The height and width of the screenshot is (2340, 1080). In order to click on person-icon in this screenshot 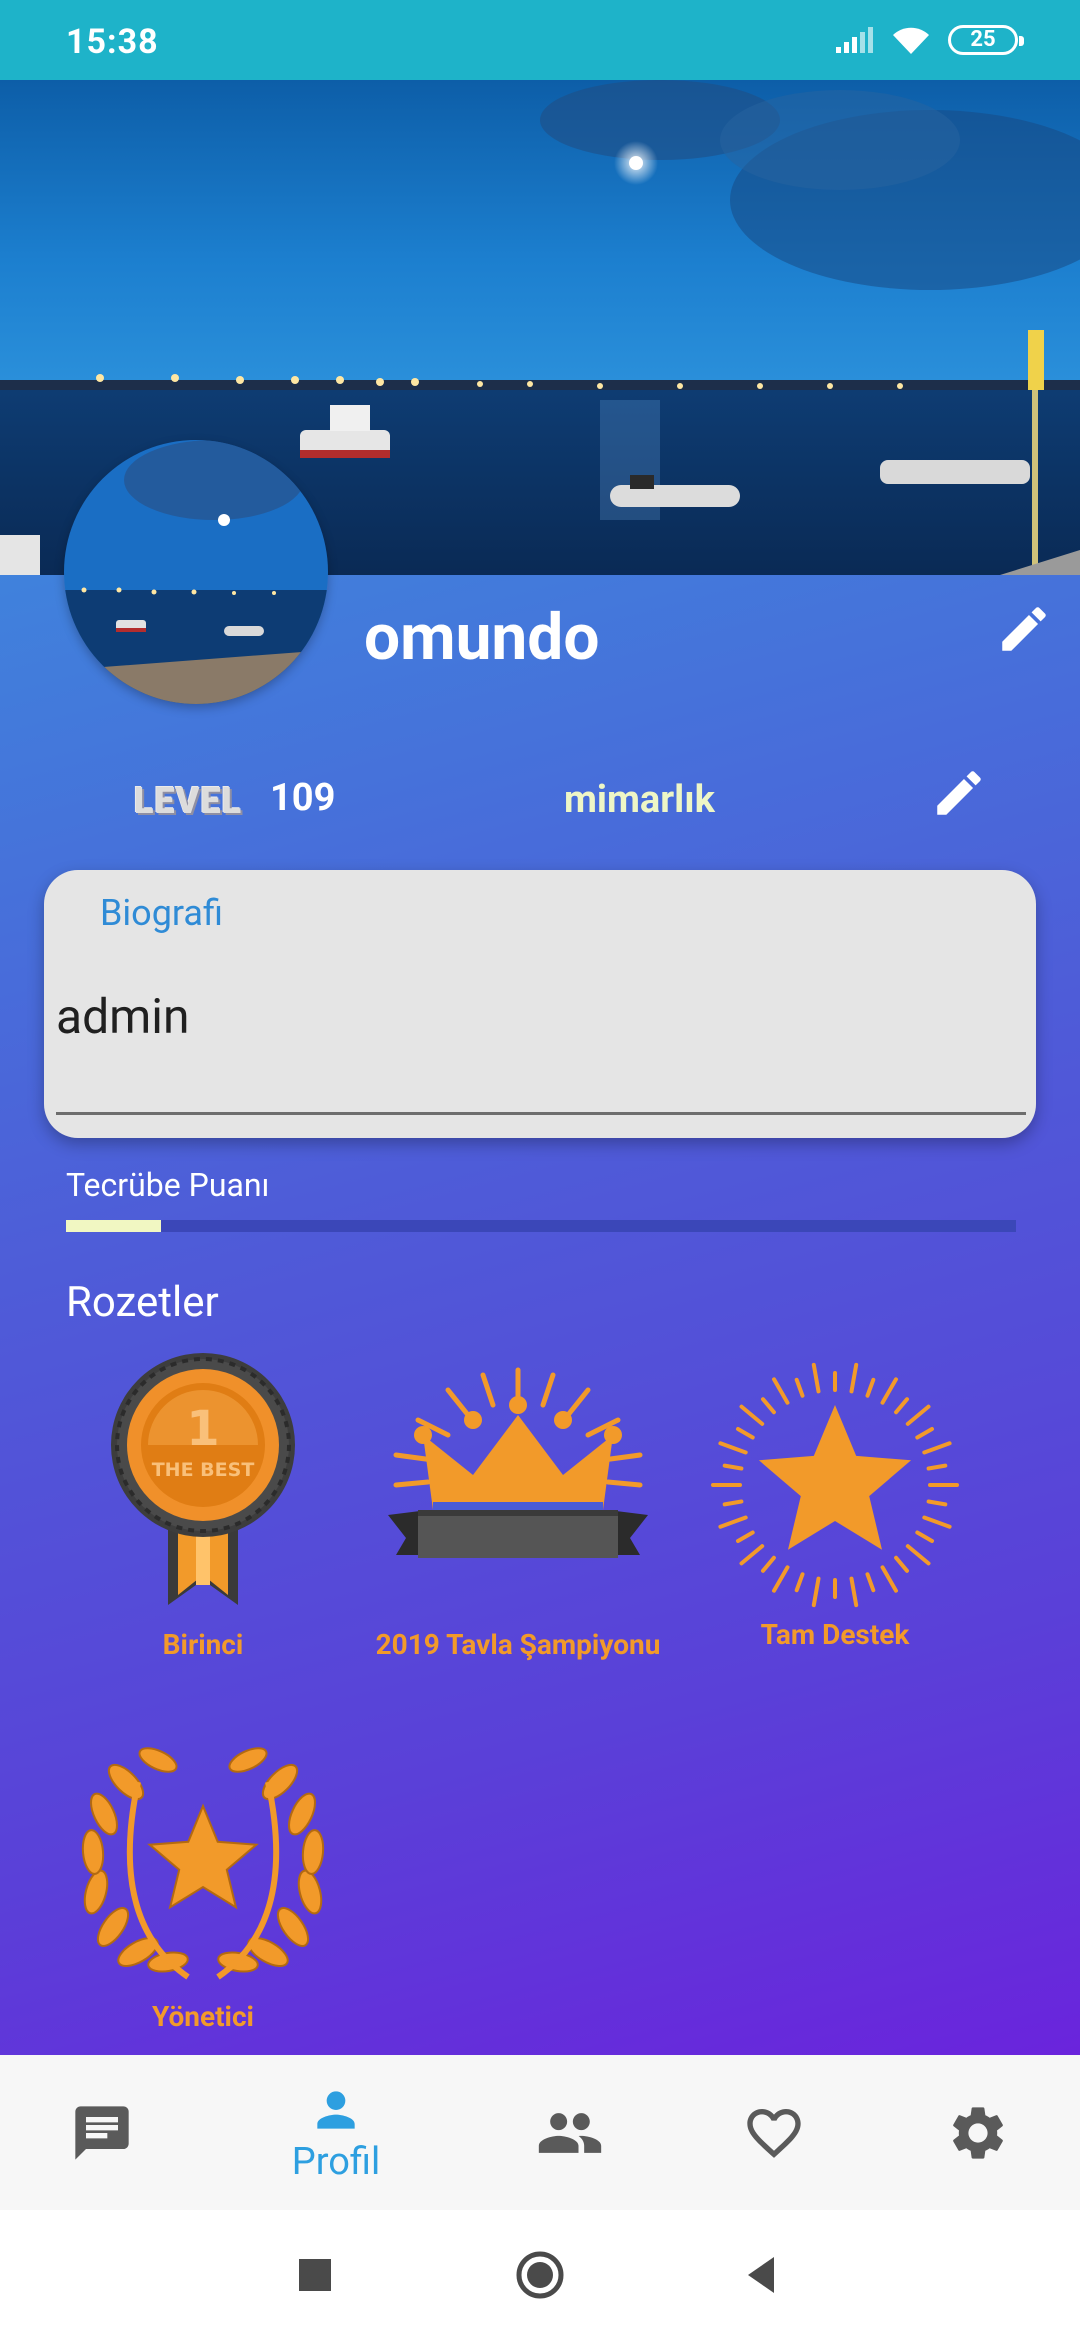, I will do `click(336, 2109)`.